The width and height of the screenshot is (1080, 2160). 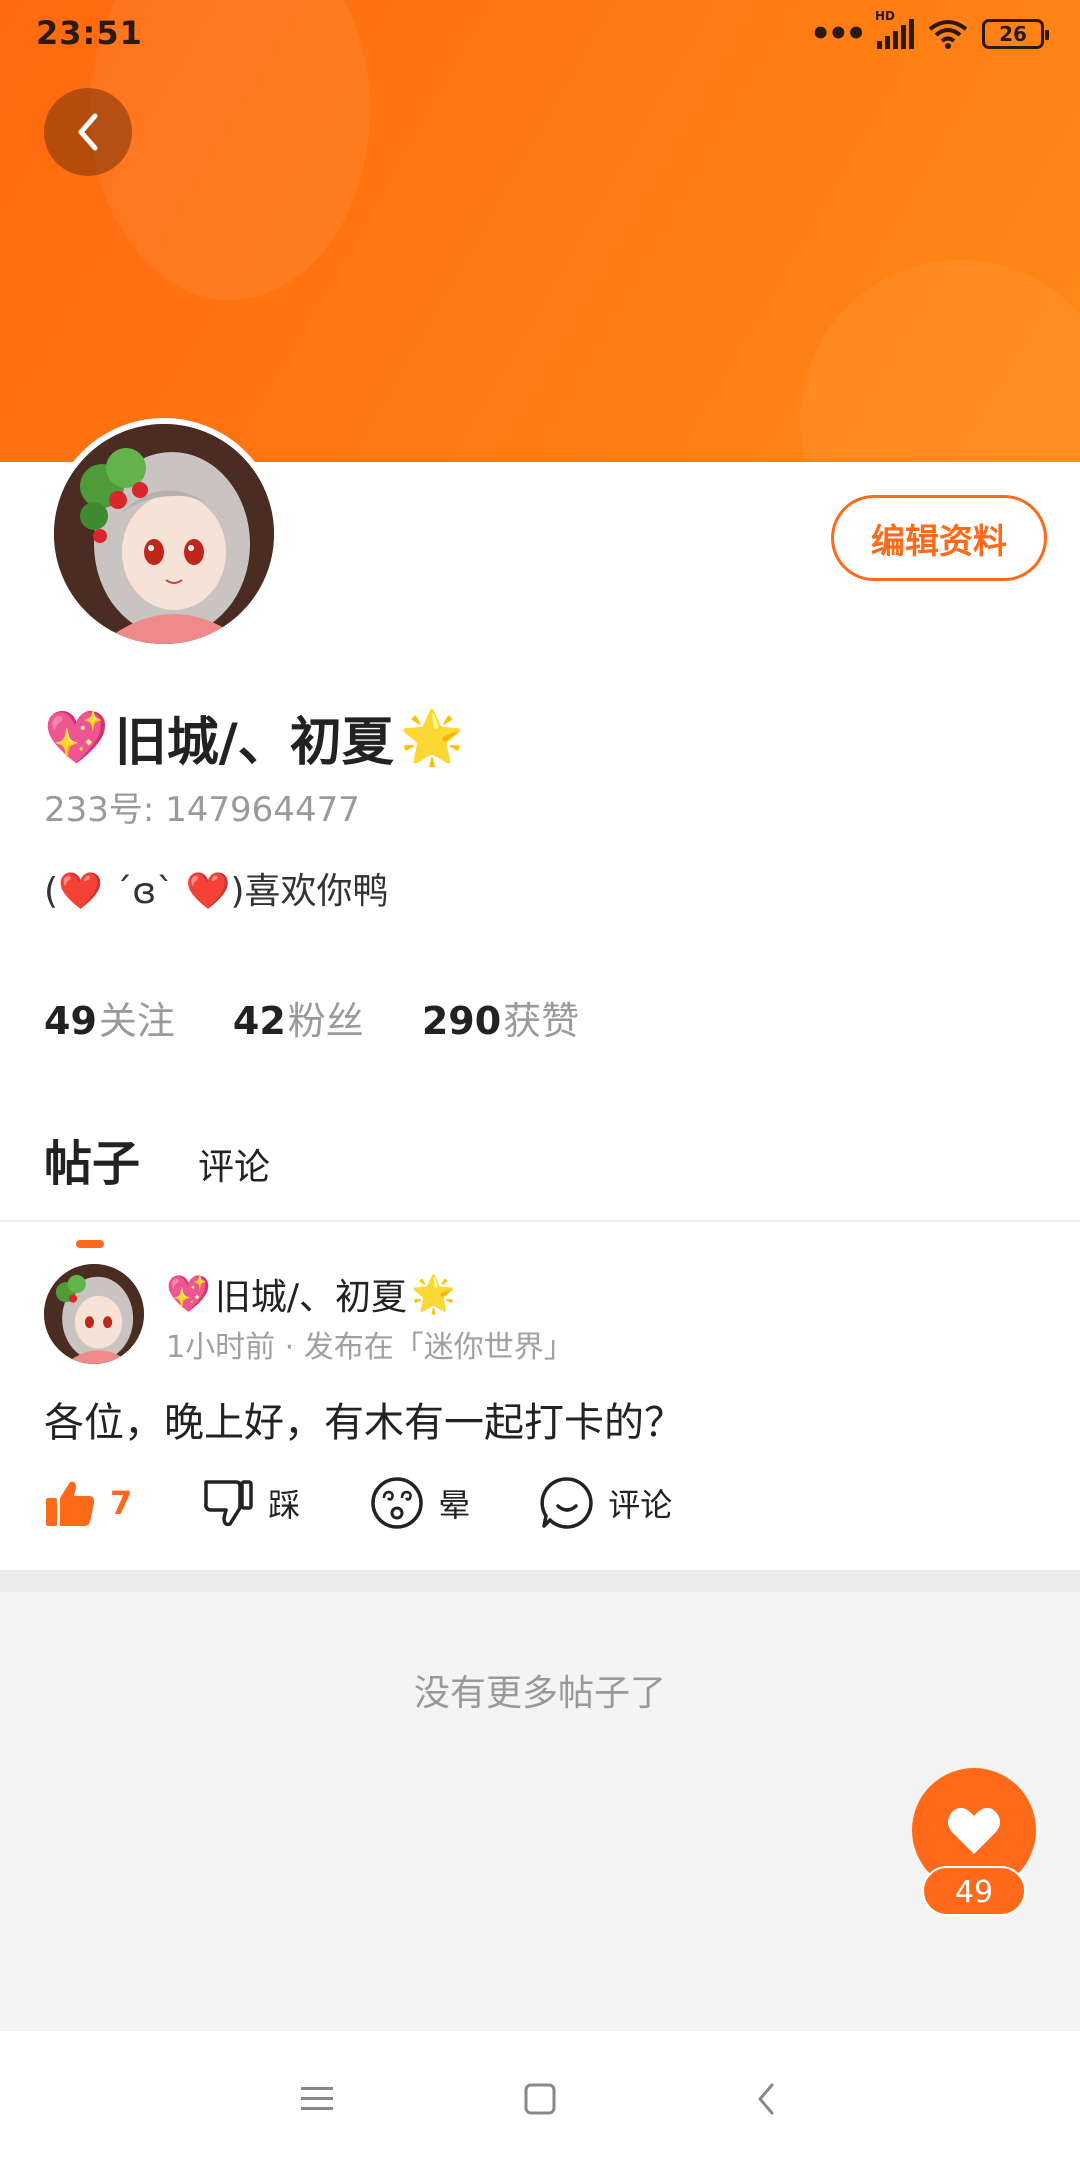 I want to click on likes-stat: 290获赞, so click(x=500, y=1017).